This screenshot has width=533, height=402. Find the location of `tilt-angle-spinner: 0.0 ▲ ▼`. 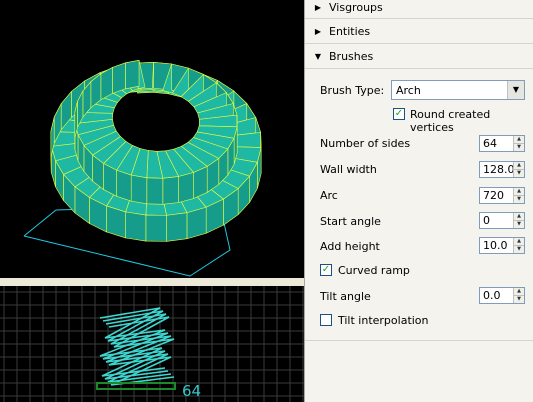

tilt-angle-spinner: 0.0 ▲ ▼ is located at coordinates (502, 295).